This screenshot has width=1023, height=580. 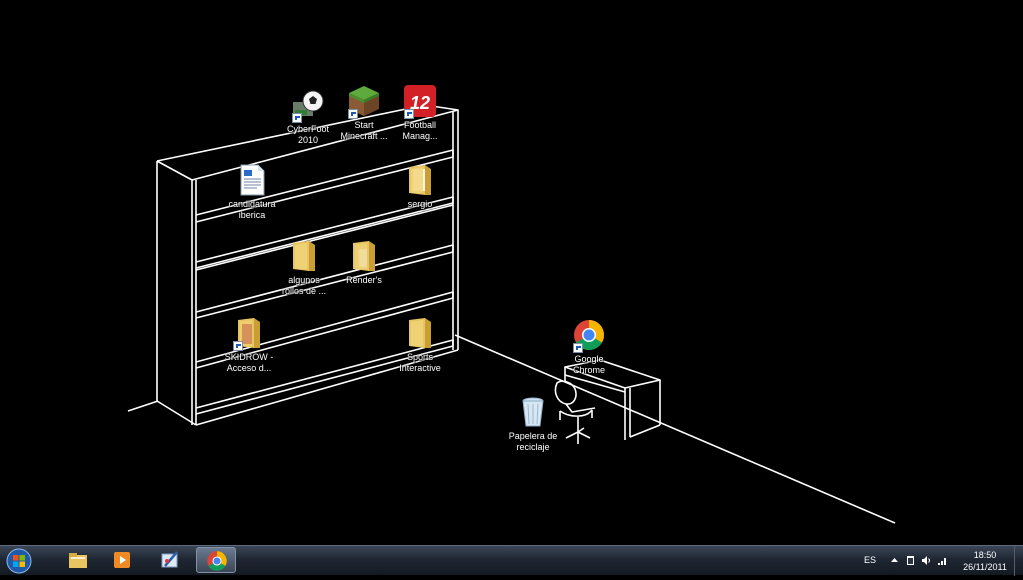 I want to click on desktop-icon-recycle-bin: Papelera de reciclaje, so click(x=533, y=424).